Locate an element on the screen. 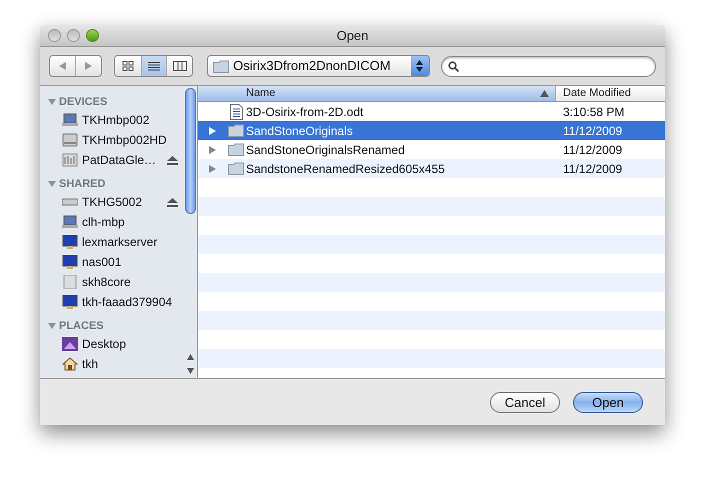  sidebar-item: clh-mbp is located at coordinates (112, 222).